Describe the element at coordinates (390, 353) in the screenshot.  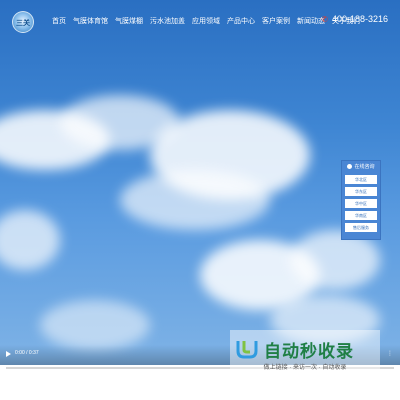
I see `more-options-icon: ⋮` at that location.